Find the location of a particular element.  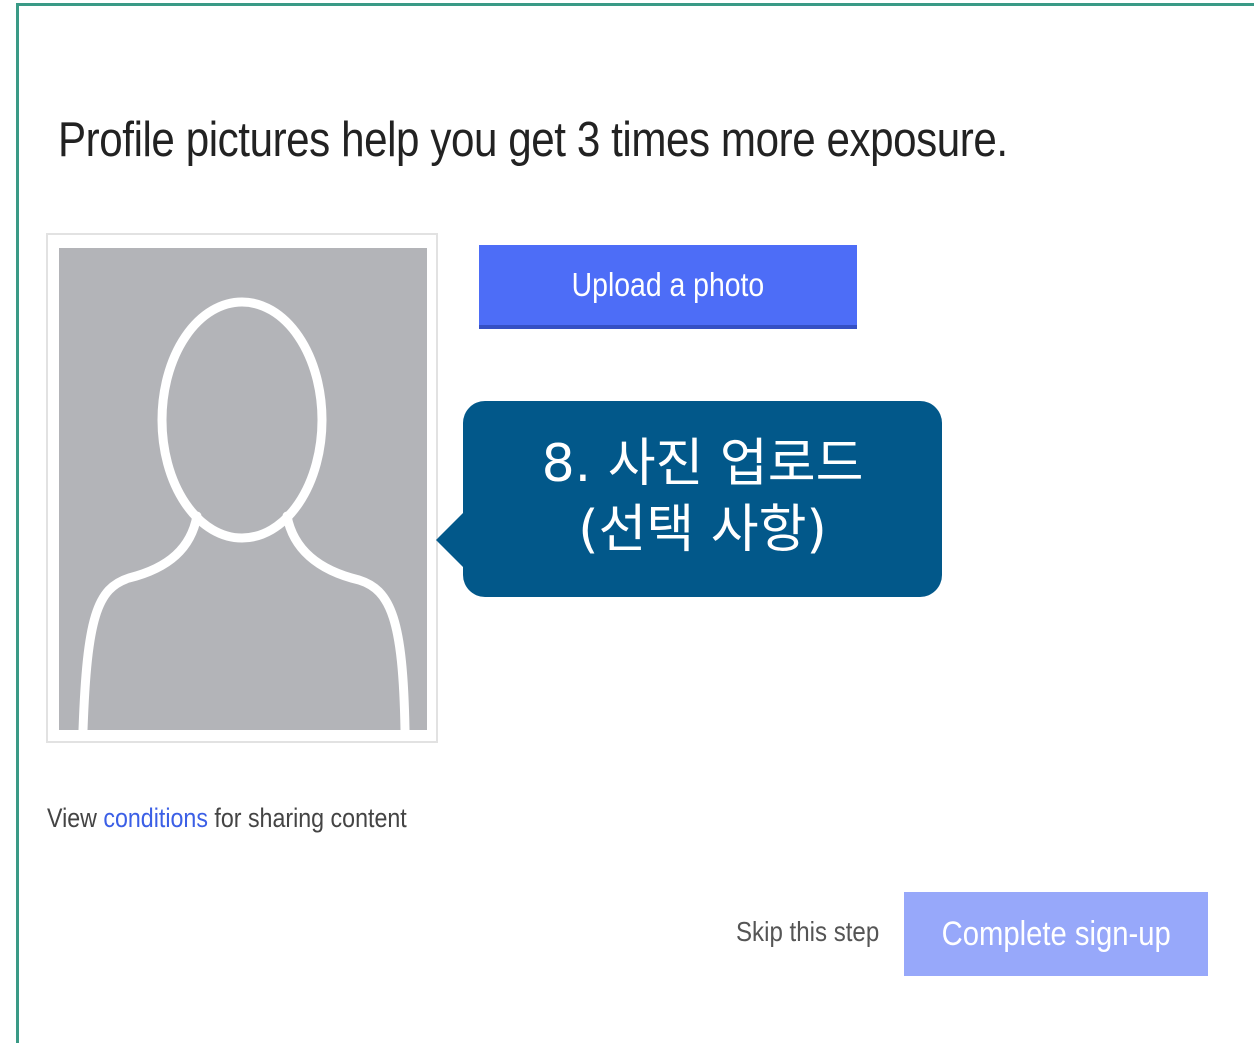

person-silhouette-icon is located at coordinates (244, 513).